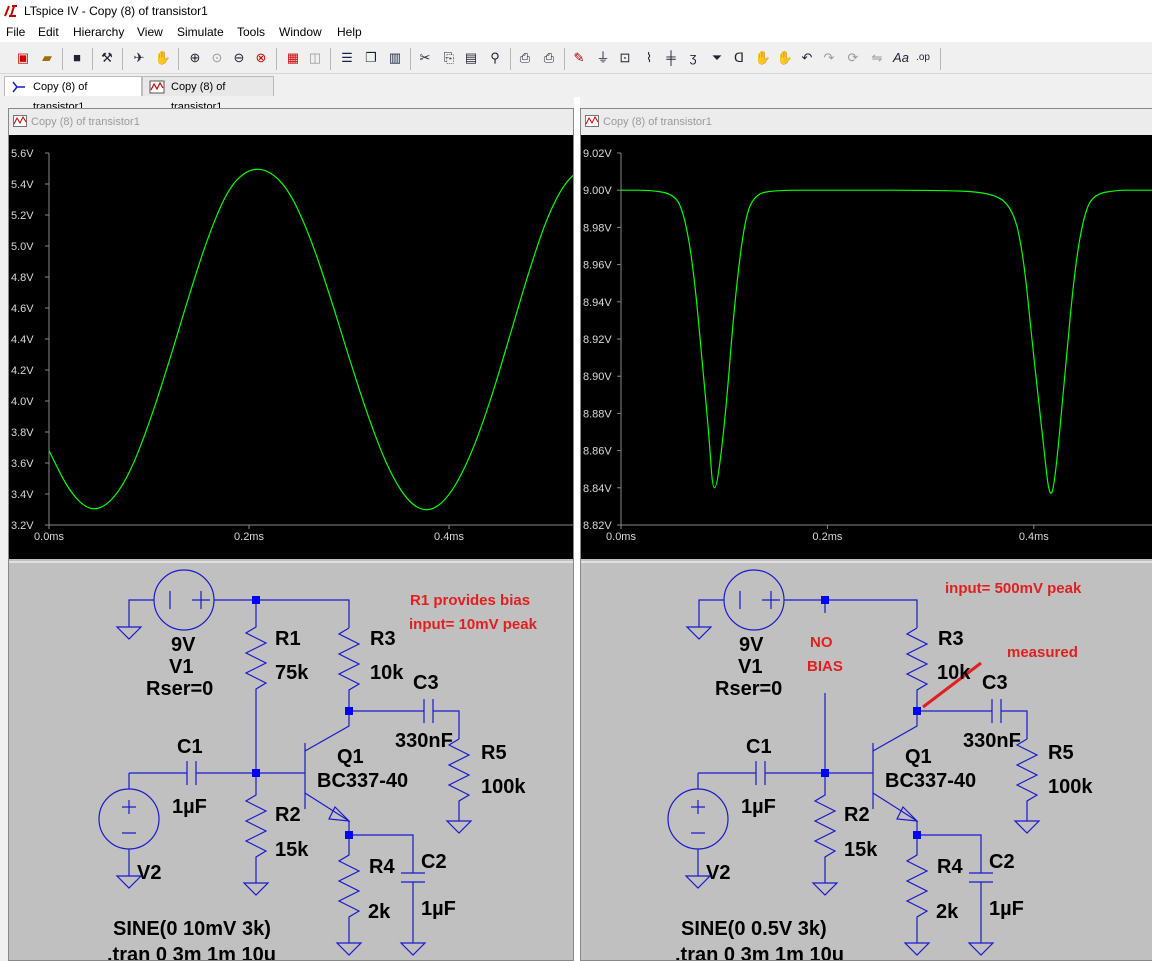 The width and height of the screenshot is (1152, 961). Describe the element at coordinates (293, 58) in the screenshot. I see `autorange-icon: ▦` at that location.